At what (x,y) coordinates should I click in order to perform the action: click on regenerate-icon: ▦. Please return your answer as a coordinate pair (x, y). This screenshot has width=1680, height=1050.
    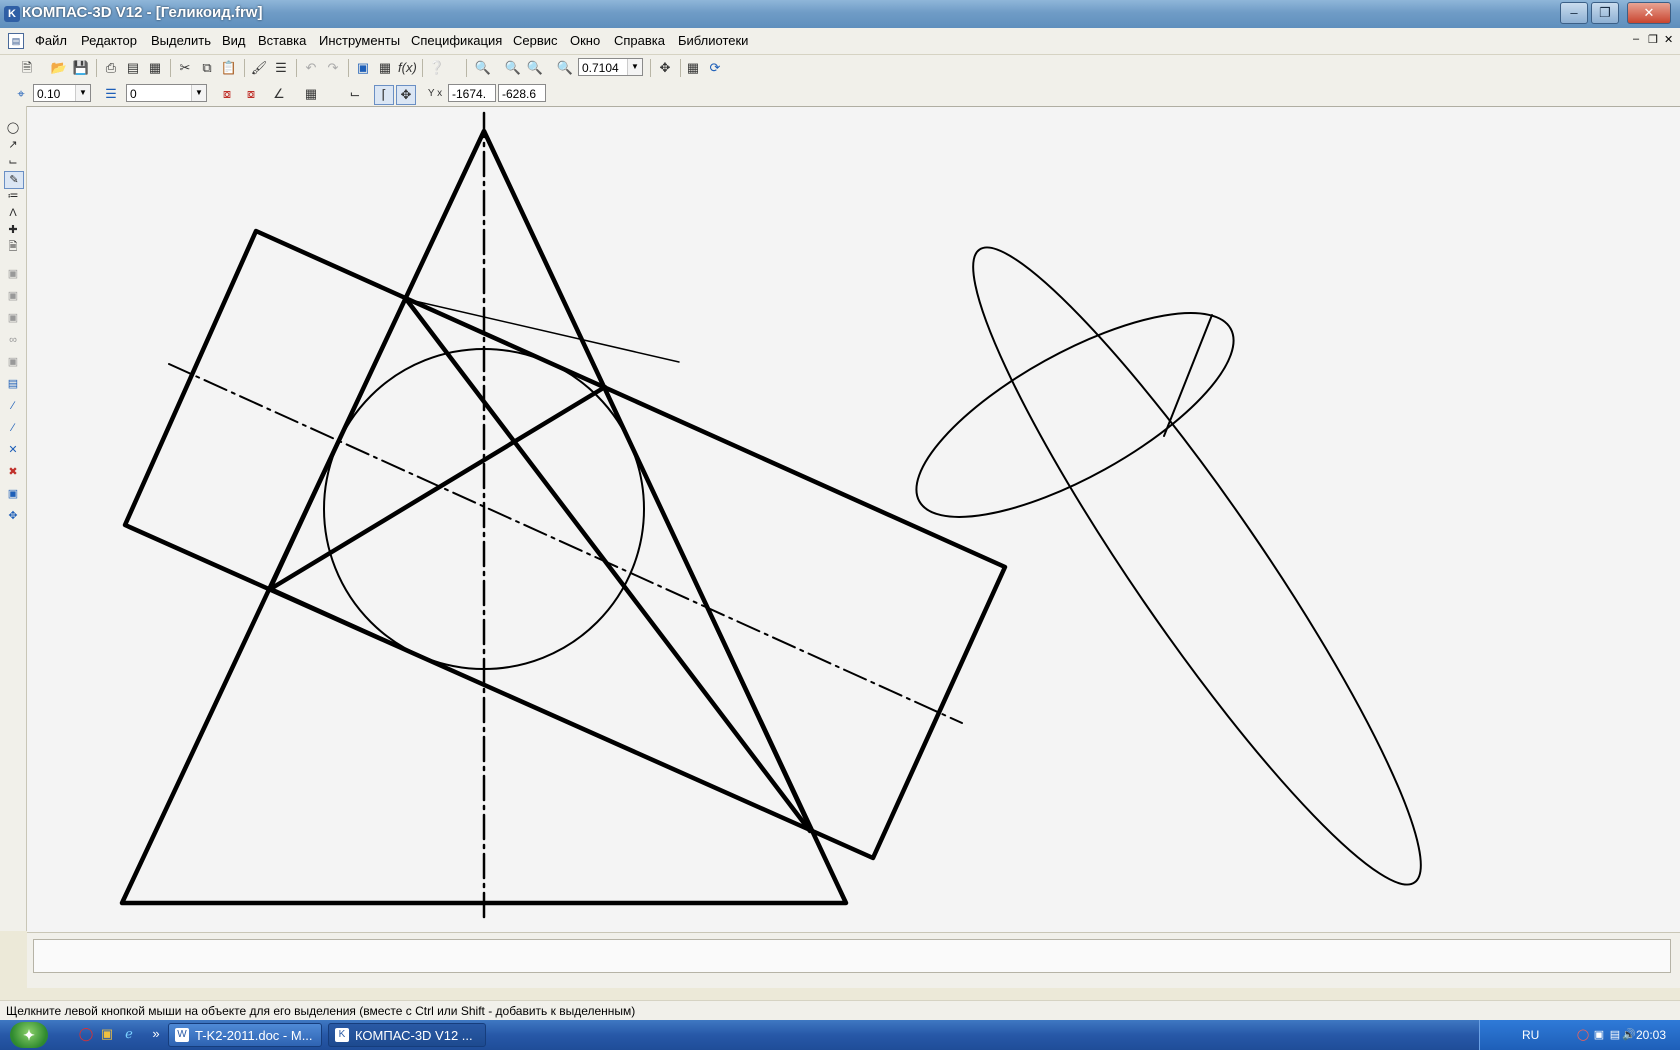
    Looking at the image, I should click on (693, 68).